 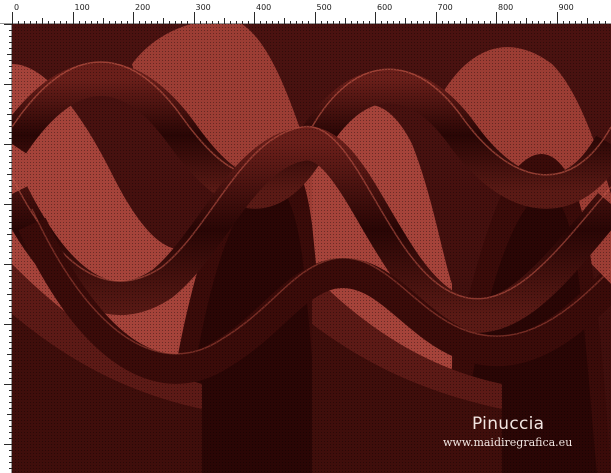 What do you see at coordinates (508, 442) in the screenshot?
I see `watermark-url: www.maidiregrafica.eu` at bounding box center [508, 442].